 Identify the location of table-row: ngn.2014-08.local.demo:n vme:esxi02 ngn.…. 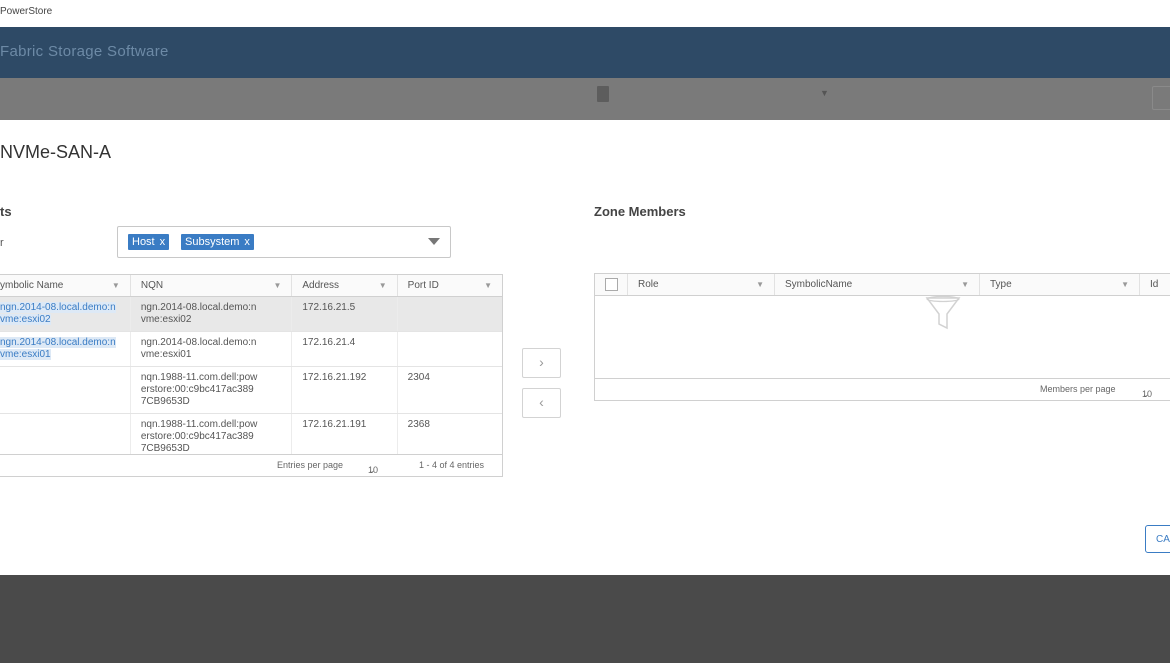
(251, 314).